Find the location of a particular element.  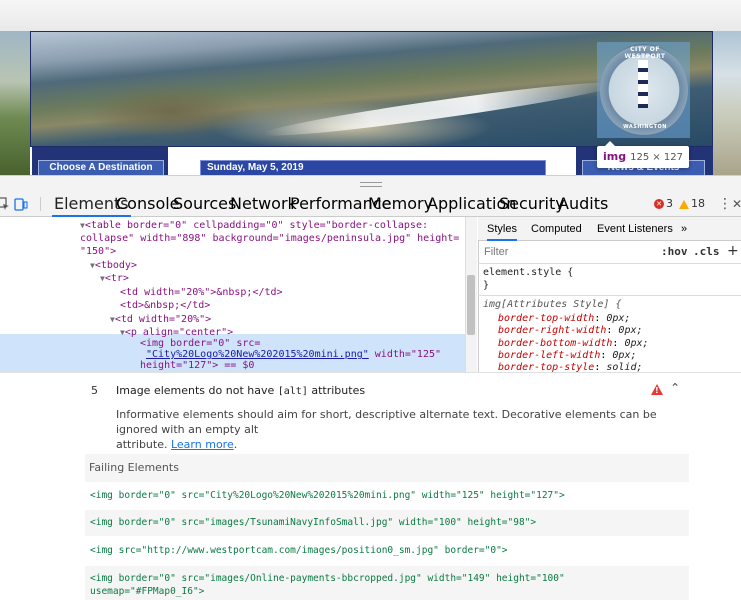

beach-photo-right is located at coordinates (727, 103).